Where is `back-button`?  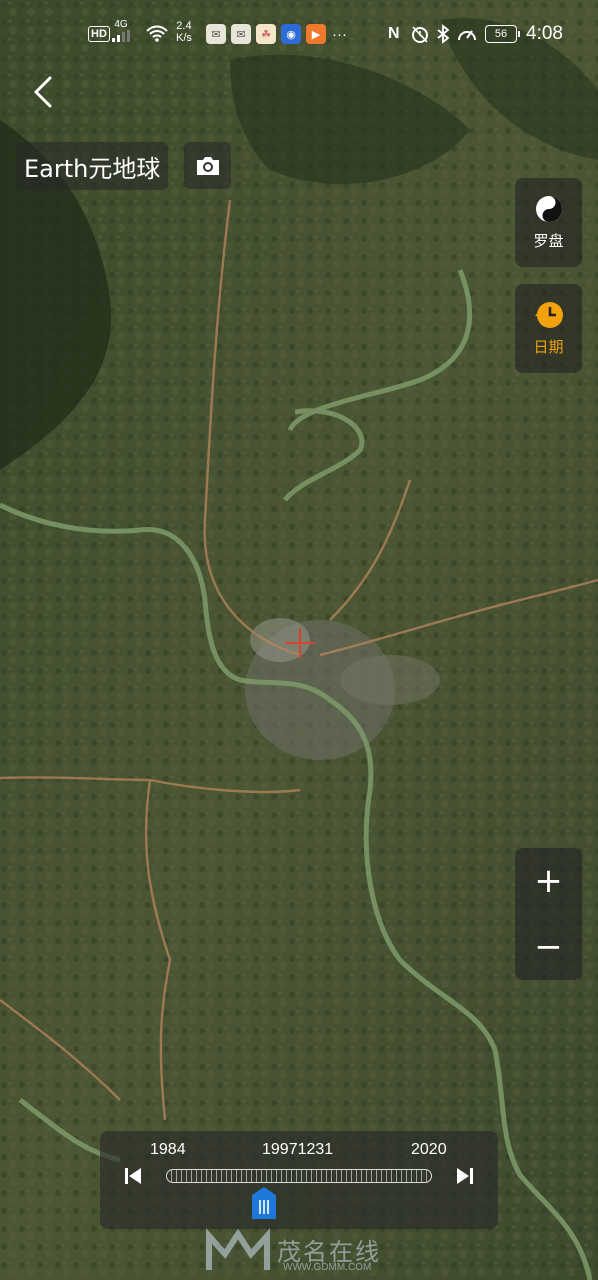 back-button is located at coordinates (44, 92).